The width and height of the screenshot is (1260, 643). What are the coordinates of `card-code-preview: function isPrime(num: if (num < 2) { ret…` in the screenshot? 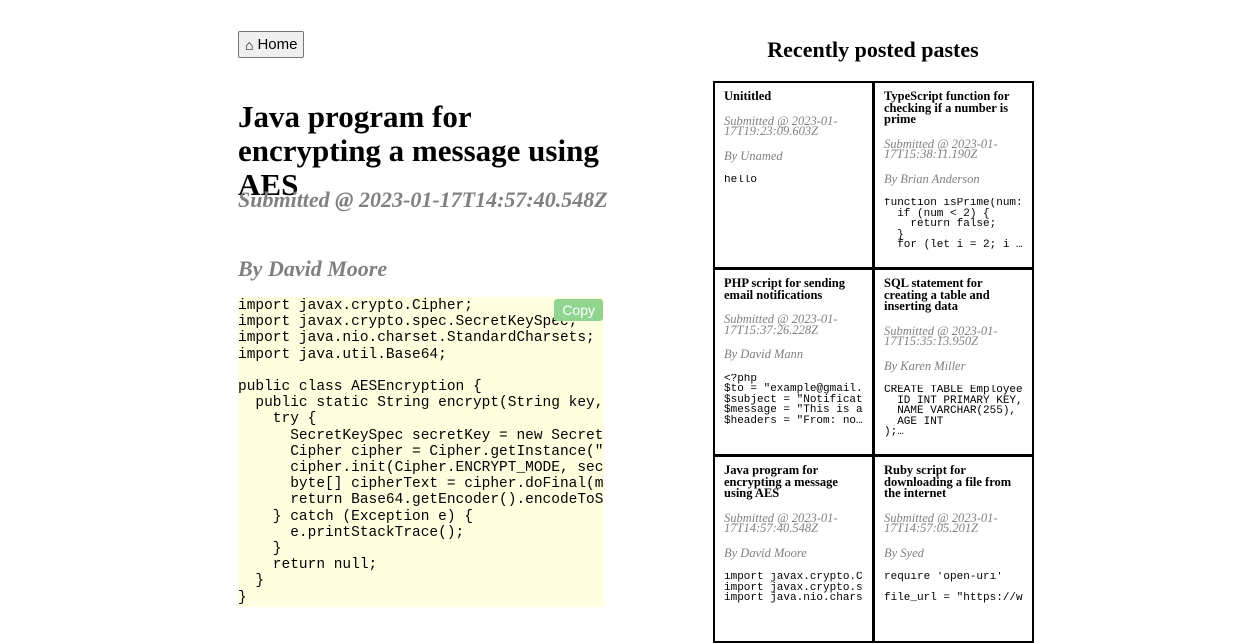 It's located at (953, 224).